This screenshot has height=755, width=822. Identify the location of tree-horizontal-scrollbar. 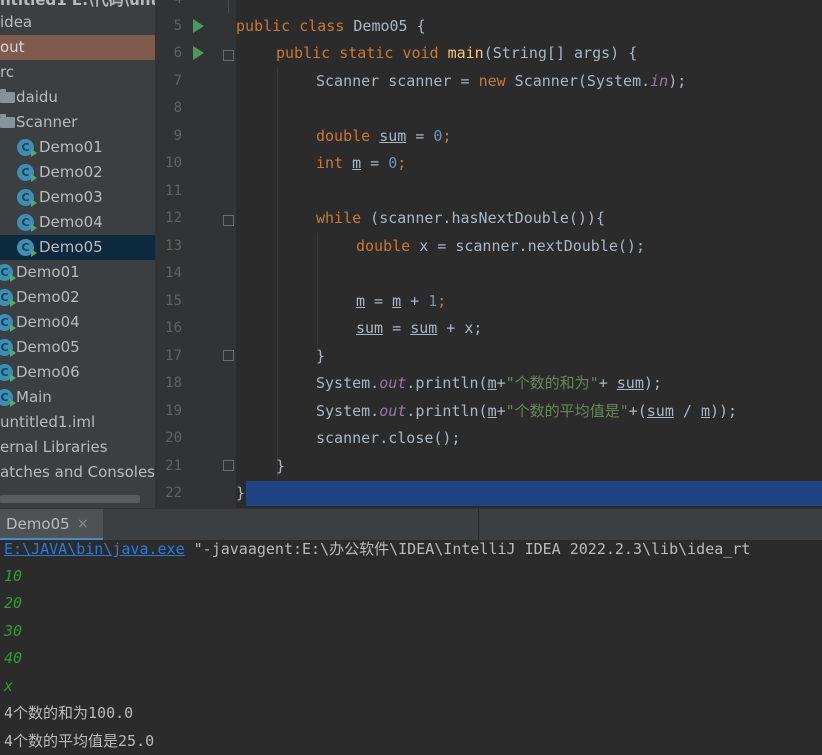
(70, 499).